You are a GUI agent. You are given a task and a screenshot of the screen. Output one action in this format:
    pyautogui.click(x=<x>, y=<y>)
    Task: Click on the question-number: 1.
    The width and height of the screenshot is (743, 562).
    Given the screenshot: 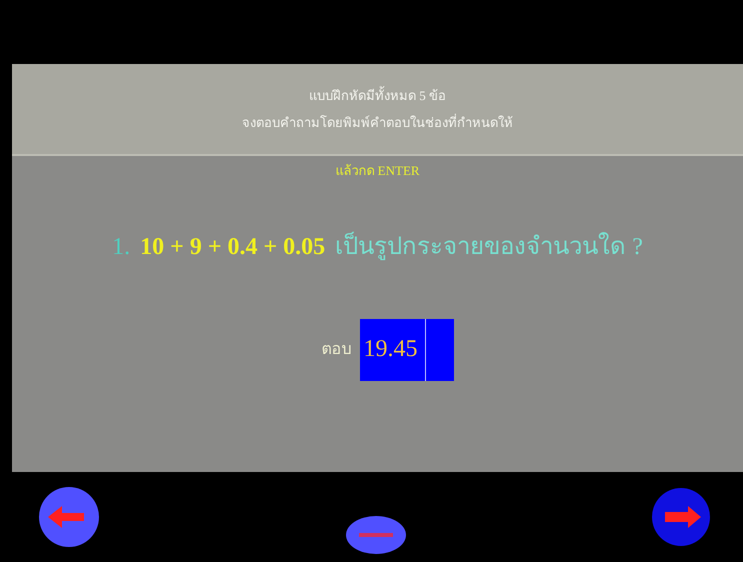 What is the action you would take?
    pyautogui.click(x=121, y=247)
    